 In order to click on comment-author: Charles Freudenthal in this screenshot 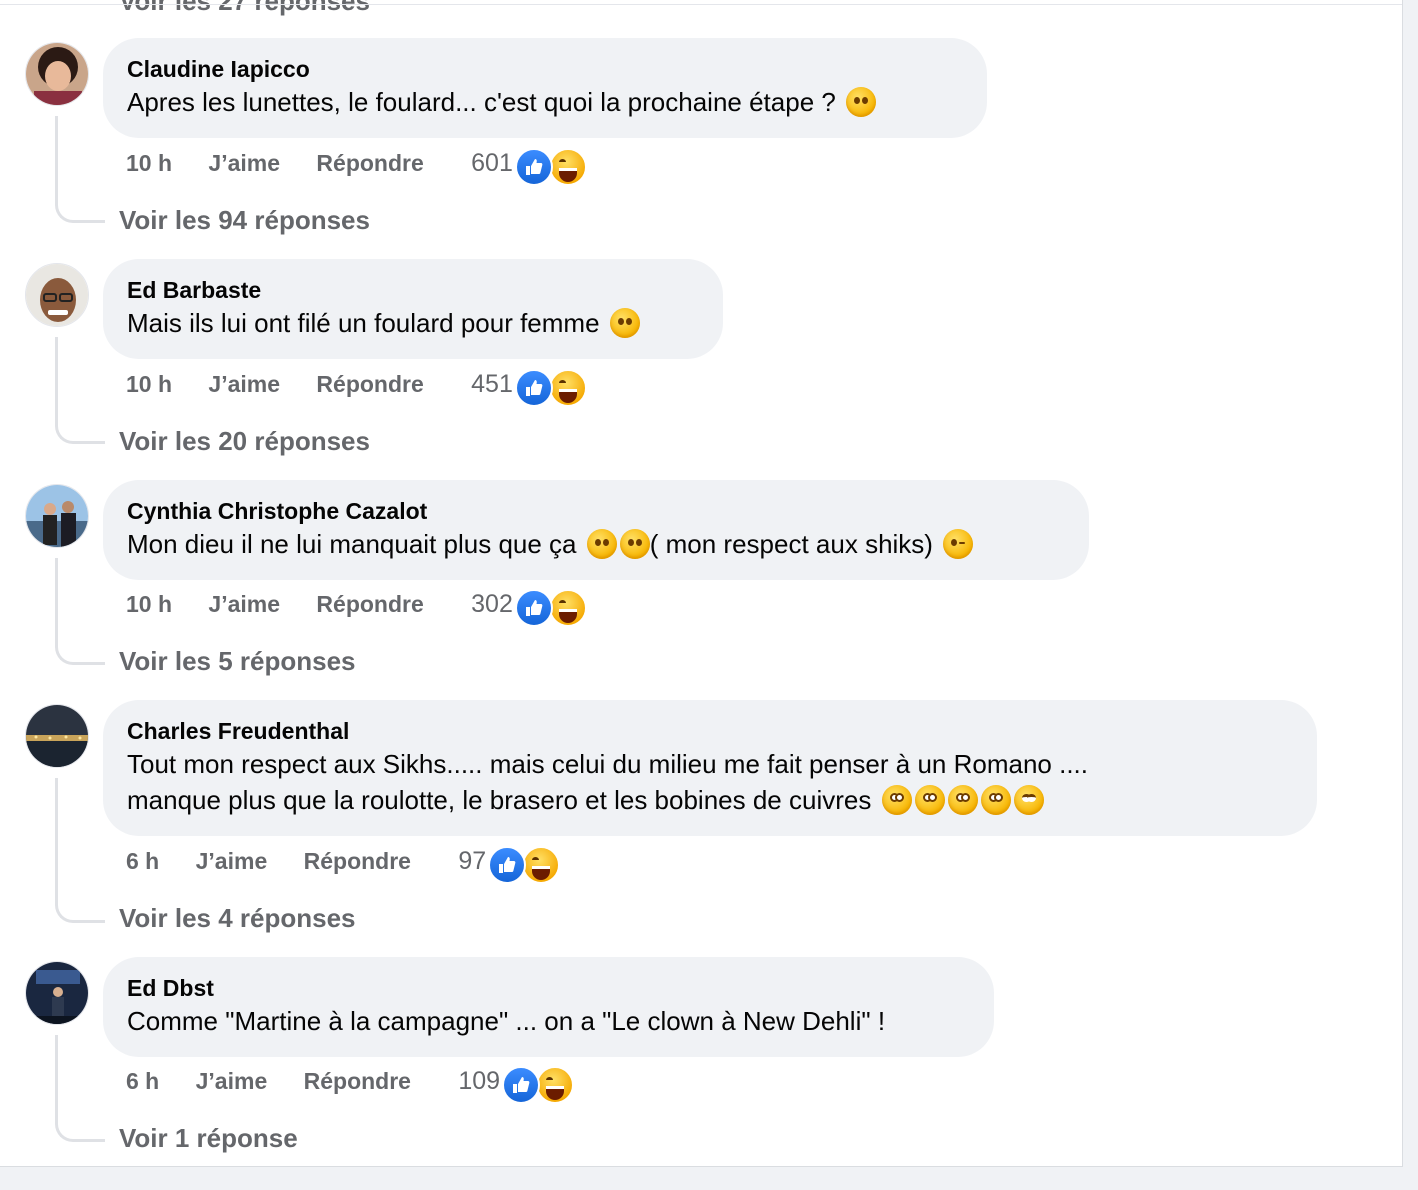, I will do `click(710, 731)`.